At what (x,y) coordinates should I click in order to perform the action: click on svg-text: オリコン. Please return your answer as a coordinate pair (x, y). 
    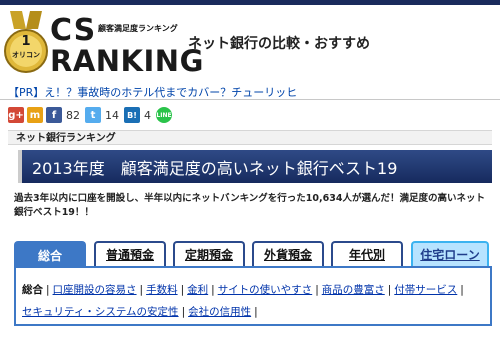
    Looking at the image, I should click on (26, 55).